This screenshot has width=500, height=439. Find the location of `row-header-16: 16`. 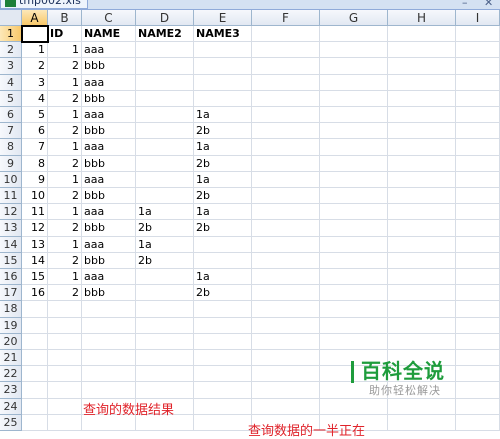

row-header-16: 16 is located at coordinates (11, 277).